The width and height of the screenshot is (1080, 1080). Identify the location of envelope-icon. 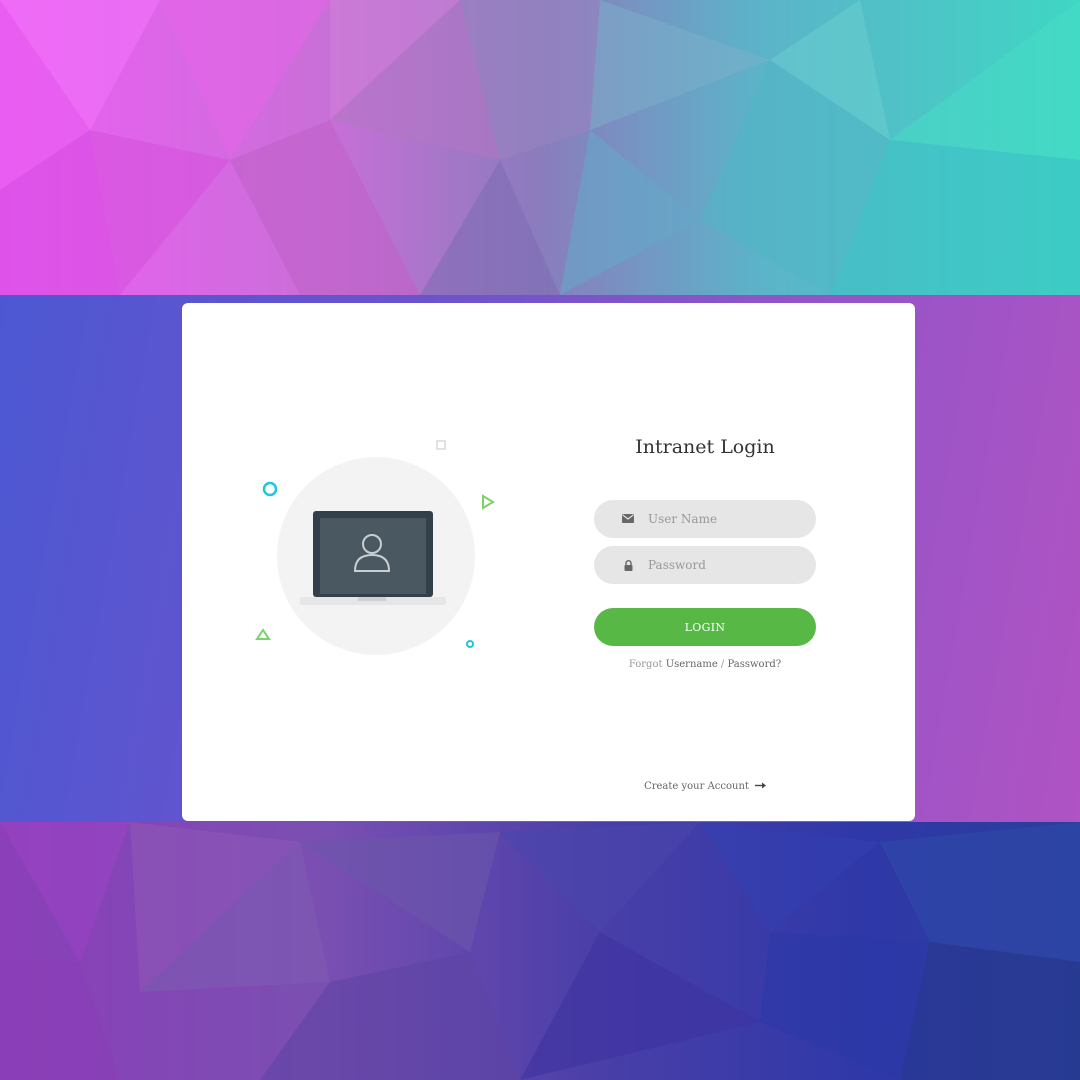
(628, 519).